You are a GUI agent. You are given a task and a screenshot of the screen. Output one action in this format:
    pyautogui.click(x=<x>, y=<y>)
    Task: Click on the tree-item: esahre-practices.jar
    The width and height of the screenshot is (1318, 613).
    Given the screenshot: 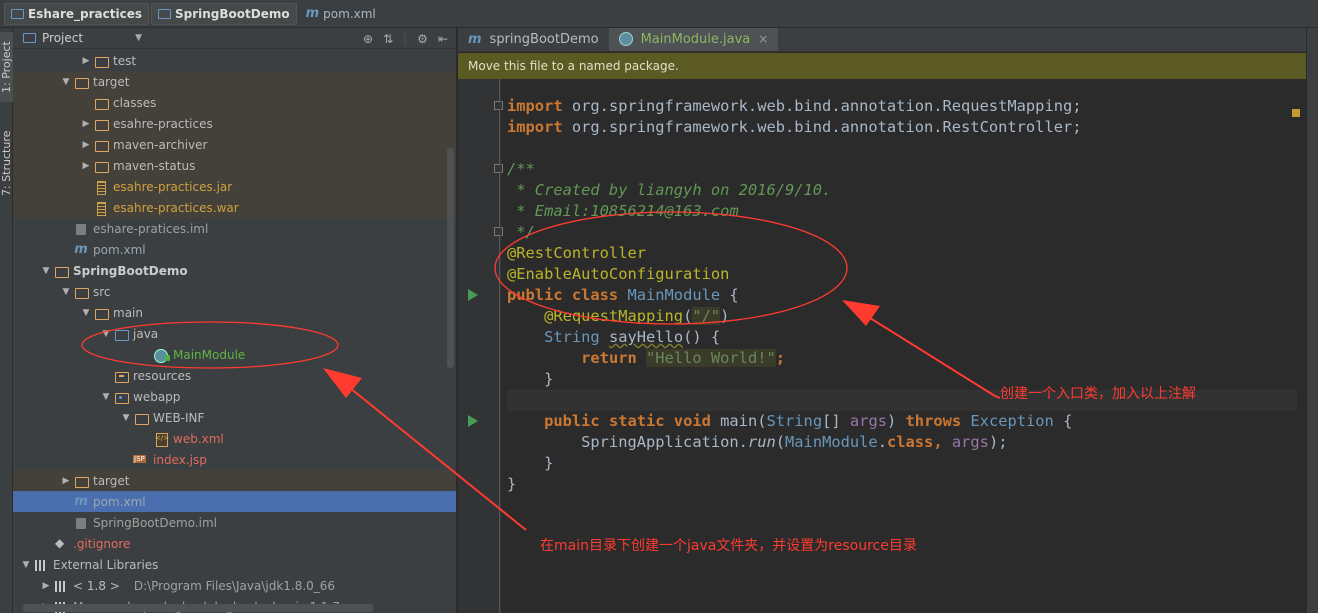 What is the action you would take?
    pyautogui.click(x=234, y=186)
    